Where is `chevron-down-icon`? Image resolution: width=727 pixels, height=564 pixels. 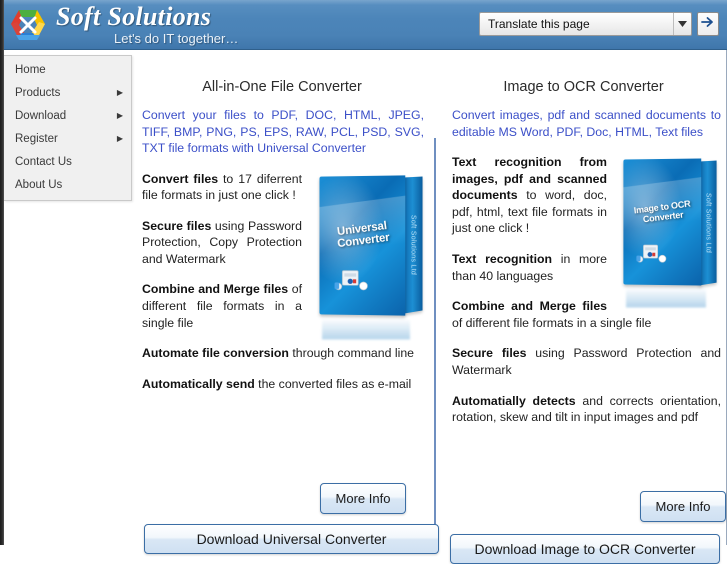 chevron-down-icon is located at coordinates (682, 24).